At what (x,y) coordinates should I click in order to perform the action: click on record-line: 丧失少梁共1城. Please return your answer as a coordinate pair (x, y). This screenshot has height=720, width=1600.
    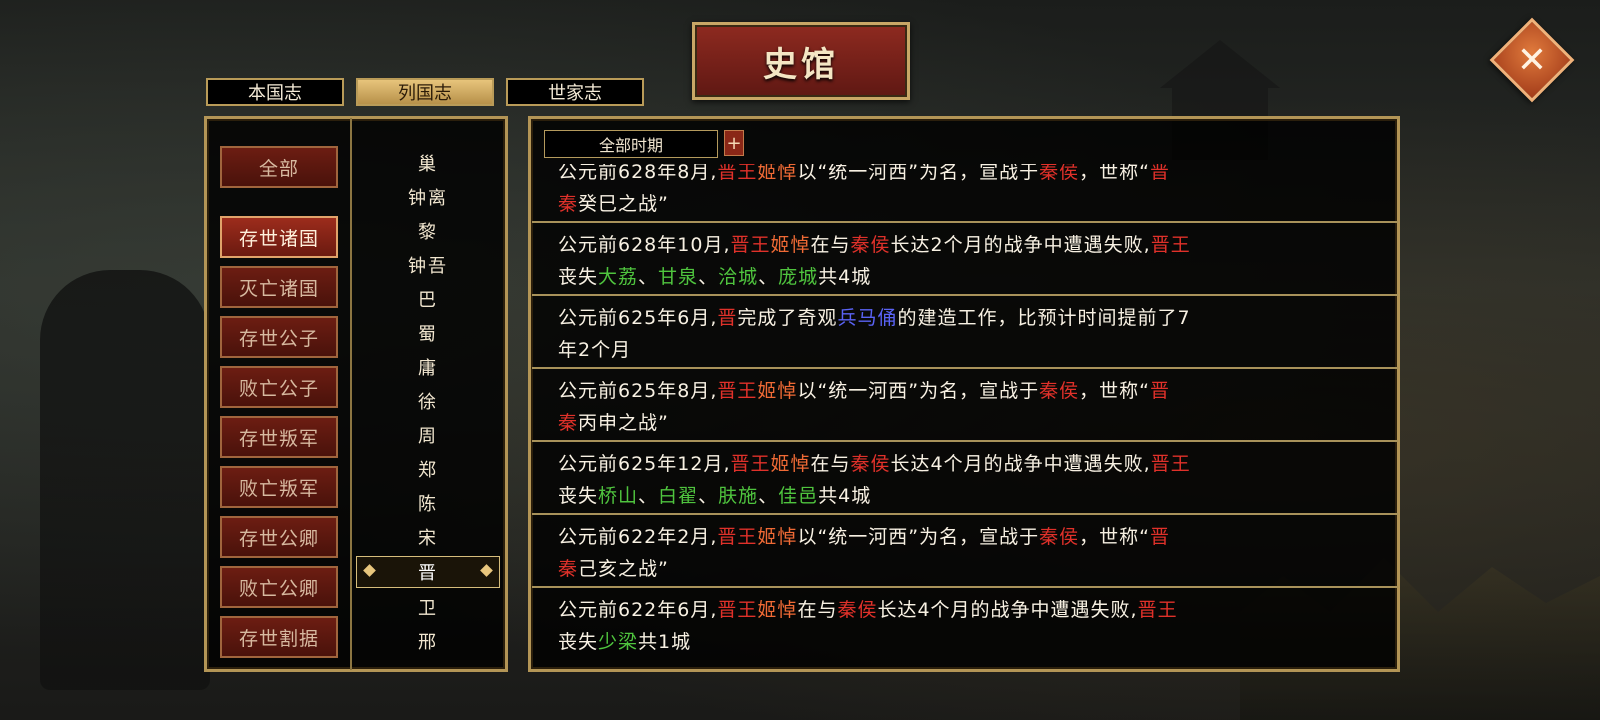
    Looking at the image, I should click on (958, 642).